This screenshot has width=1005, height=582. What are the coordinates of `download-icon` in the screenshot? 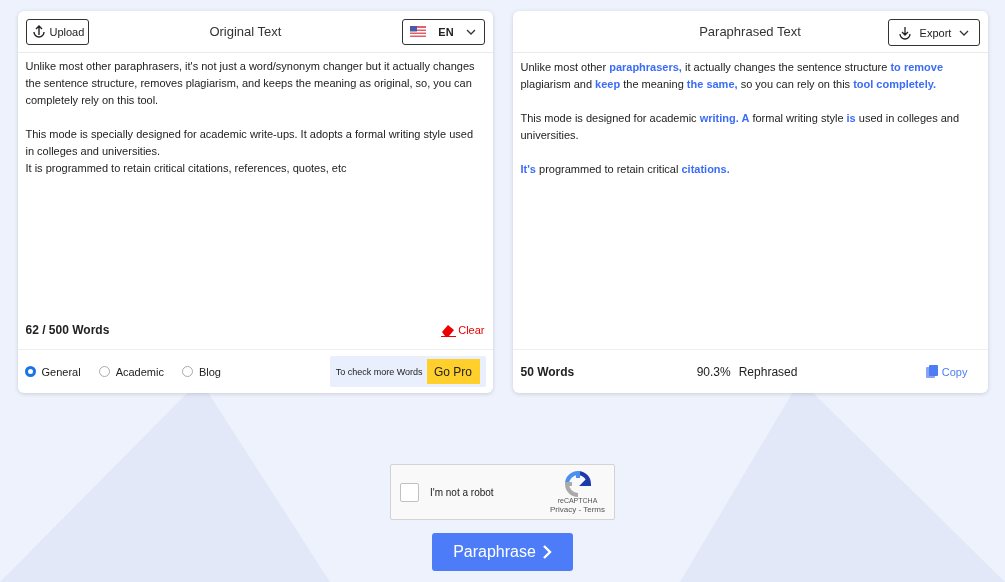 It's located at (904, 32).